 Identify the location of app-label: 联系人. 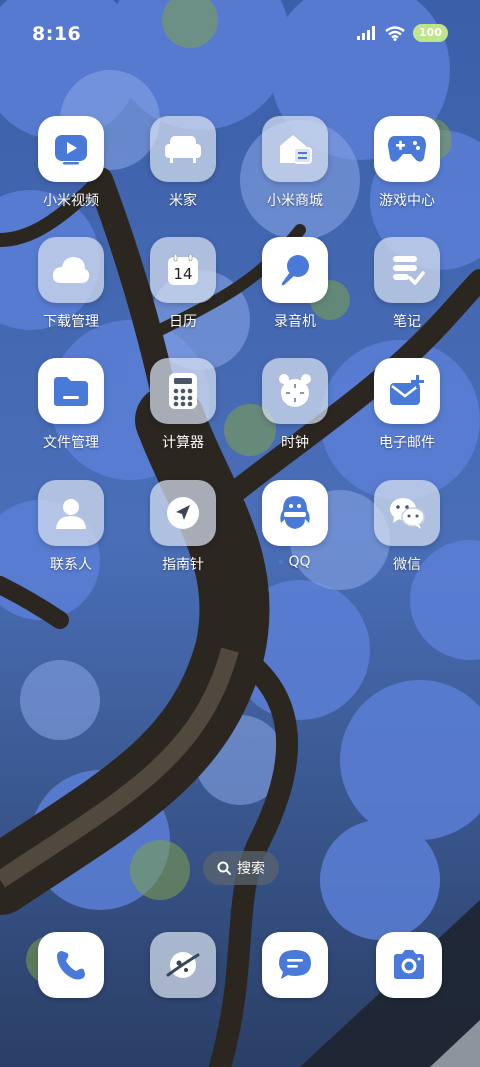
(71, 565).